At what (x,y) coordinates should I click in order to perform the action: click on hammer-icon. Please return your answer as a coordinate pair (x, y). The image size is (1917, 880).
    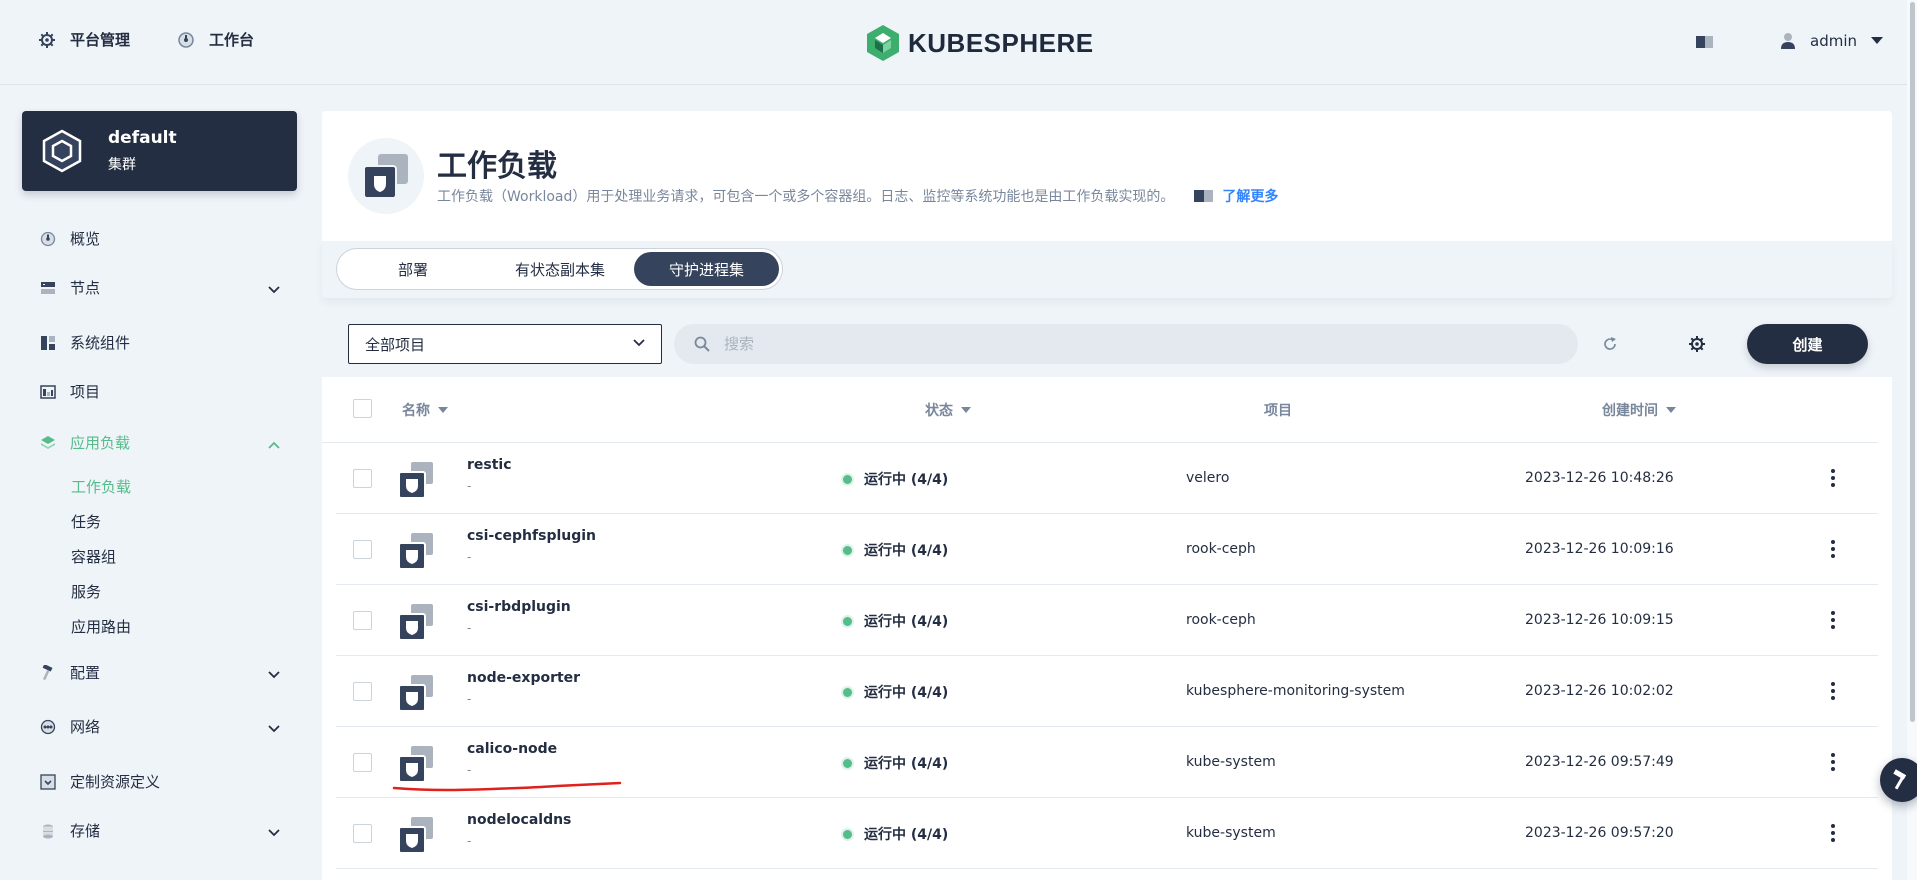
    Looking at the image, I should click on (48, 672).